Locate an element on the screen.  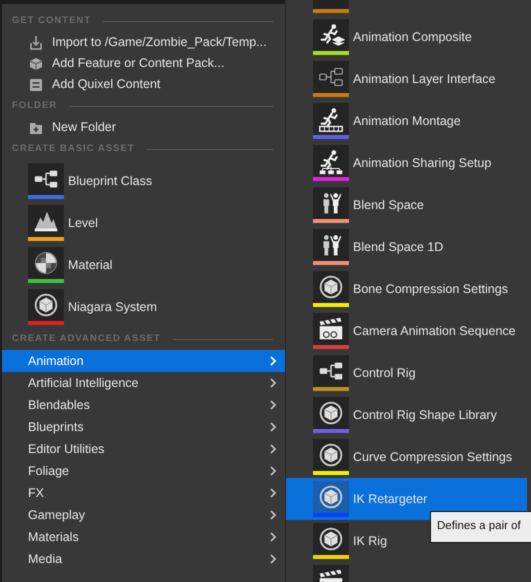
asset-menu-item: Control Rig is located at coordinates (406, 373).